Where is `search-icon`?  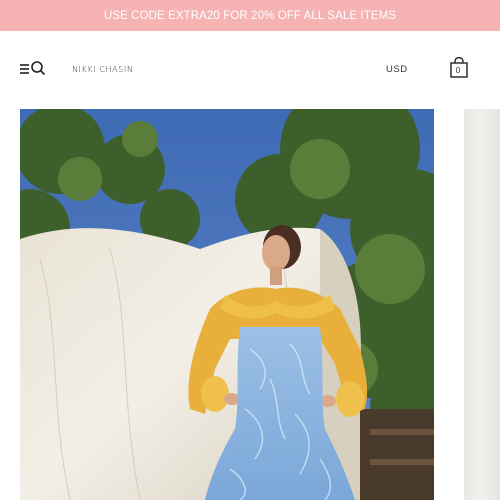
search-icon is located at coordinates (38, 68).